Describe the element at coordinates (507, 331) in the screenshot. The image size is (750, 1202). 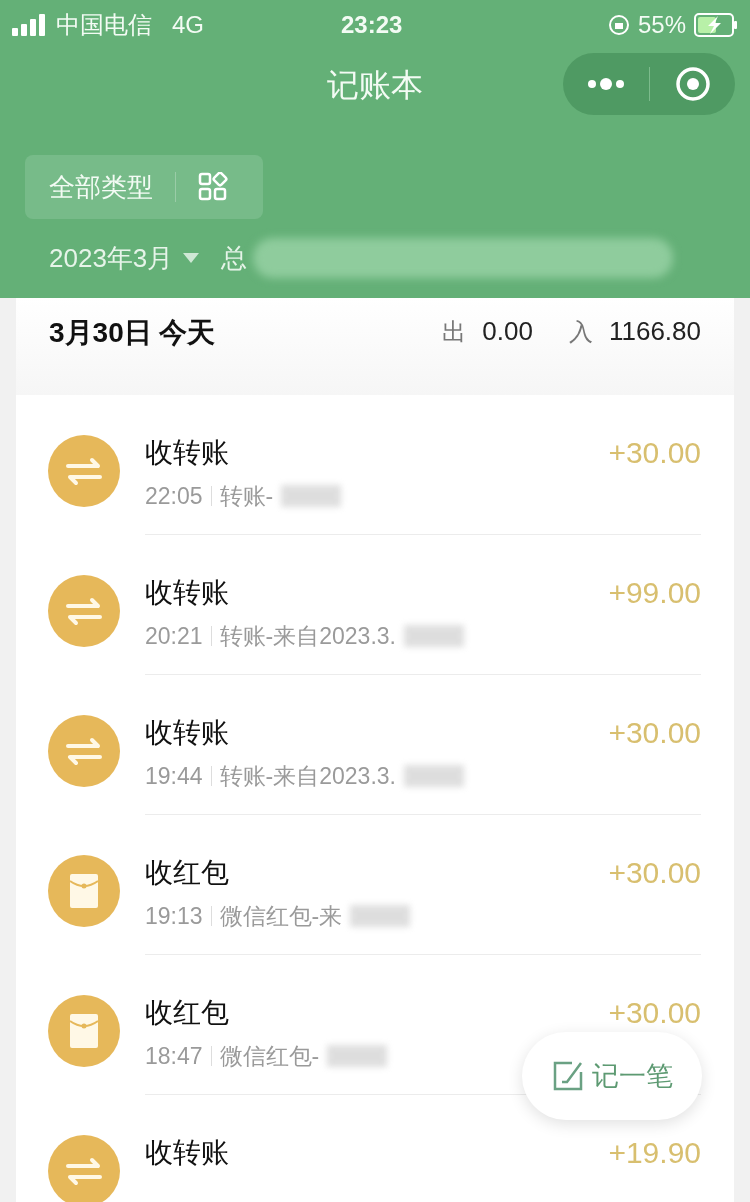
I see `expense-total: 0.00` at that location.